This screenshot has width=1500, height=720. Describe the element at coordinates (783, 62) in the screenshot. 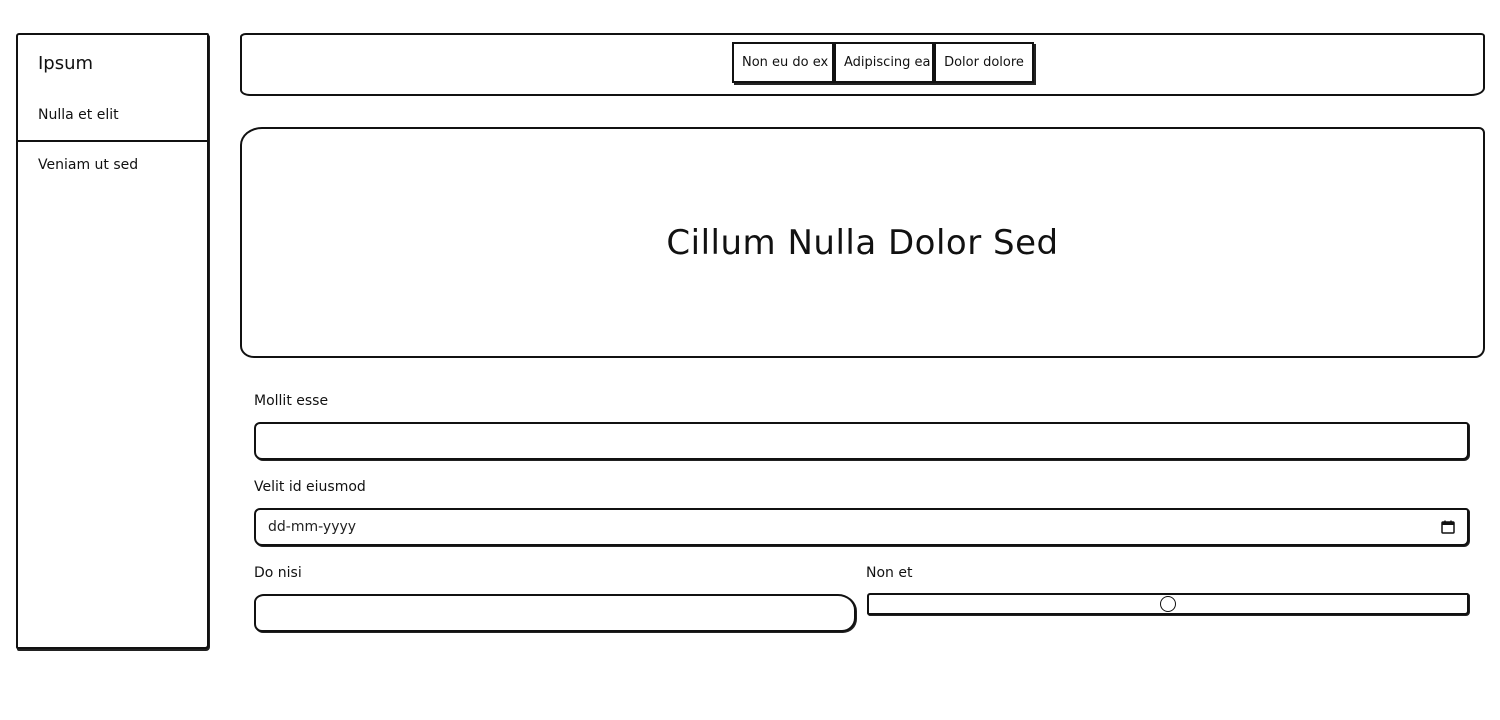

I see `nav-button-non-eu-do-ex: Non eu do ex` at that location.